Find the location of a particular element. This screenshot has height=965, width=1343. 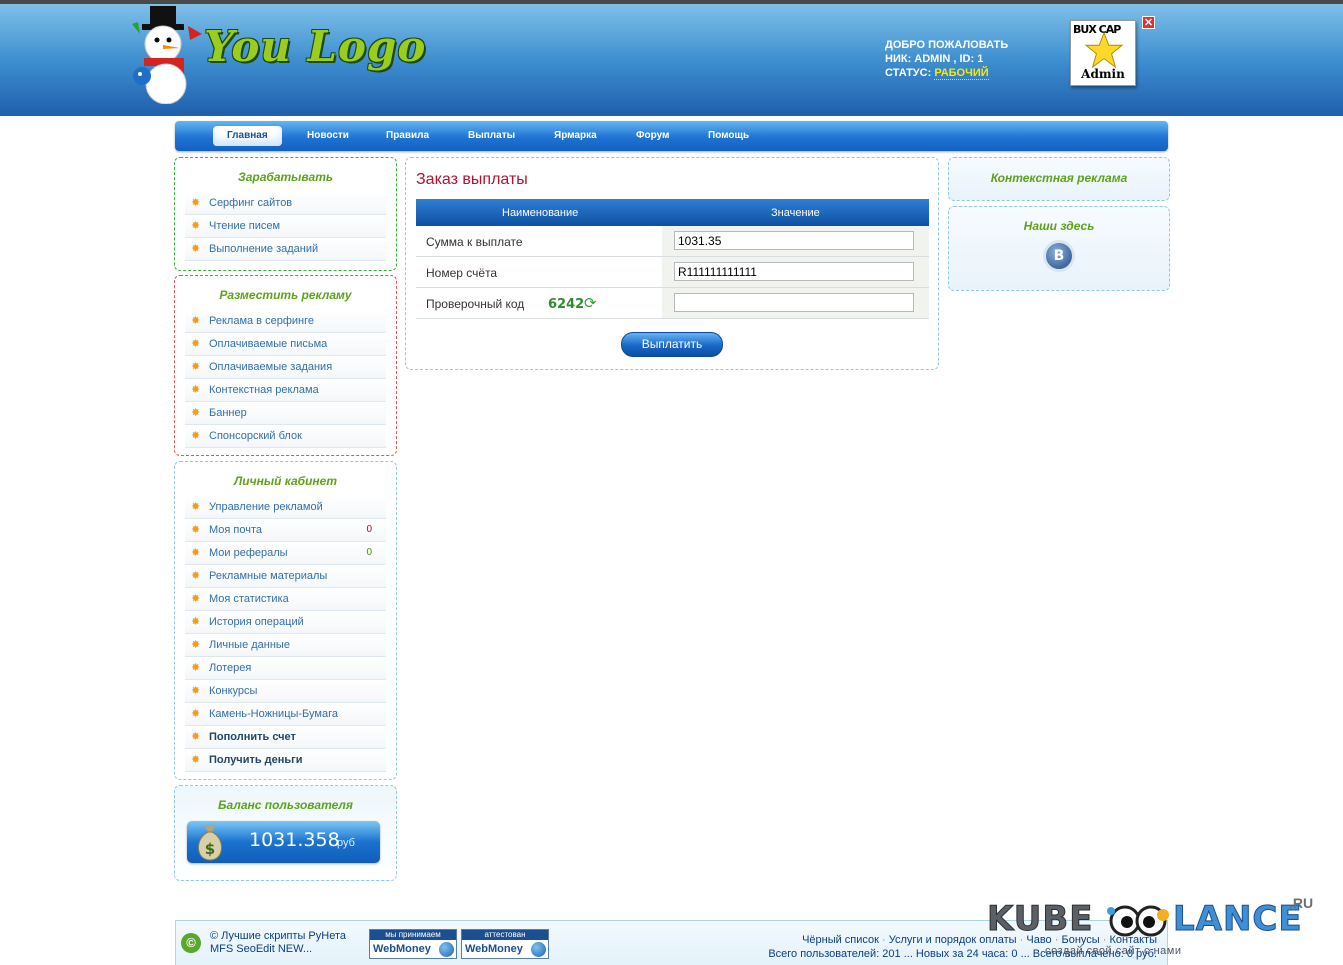

menu-link-tasks: Выполнение заданий is located at coordinates (263, 249).